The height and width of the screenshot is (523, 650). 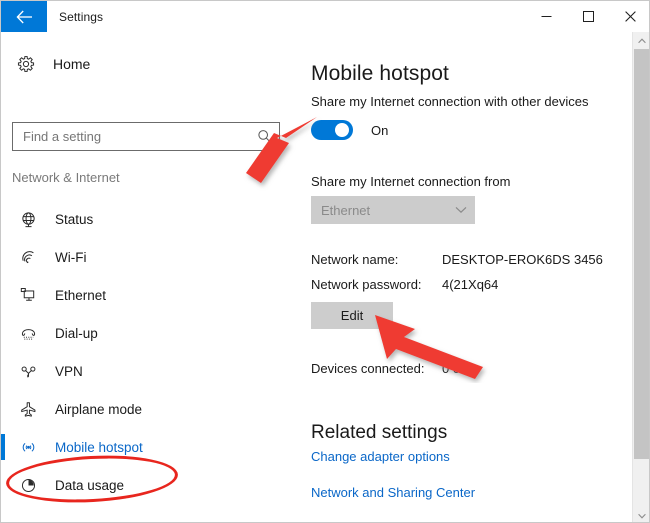 I want to click on edit-button: Edit, so click(x=352, y=315).